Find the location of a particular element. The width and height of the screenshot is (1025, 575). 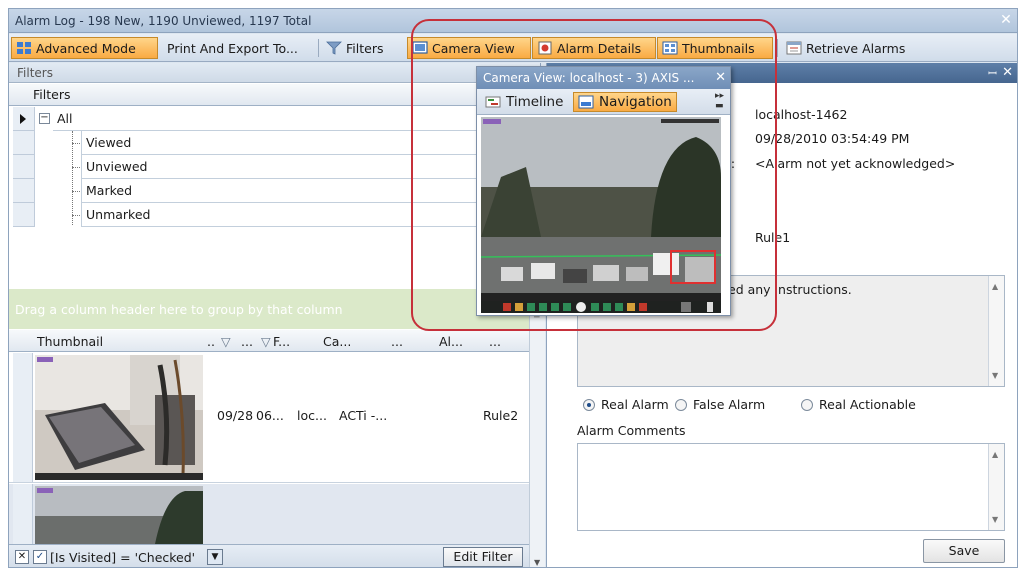

advanced-mode-label: Advanced Mode is located at coordinates (86, 48).